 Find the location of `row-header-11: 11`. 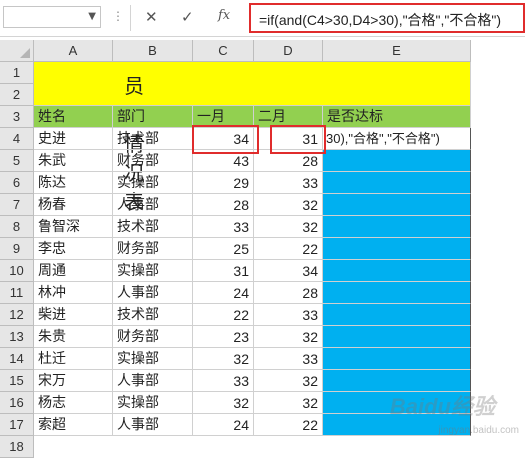

row-header-11: 11 is located at coordinates (17, 293).